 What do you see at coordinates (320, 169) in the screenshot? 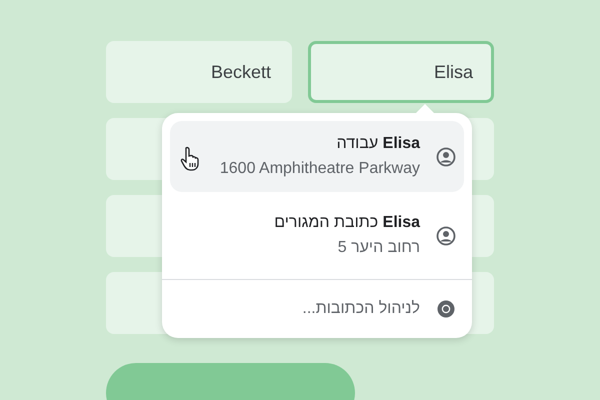
I see `suggestion-address: 1600 Amphitheatre Parkway` at bounding box center [320, 169].